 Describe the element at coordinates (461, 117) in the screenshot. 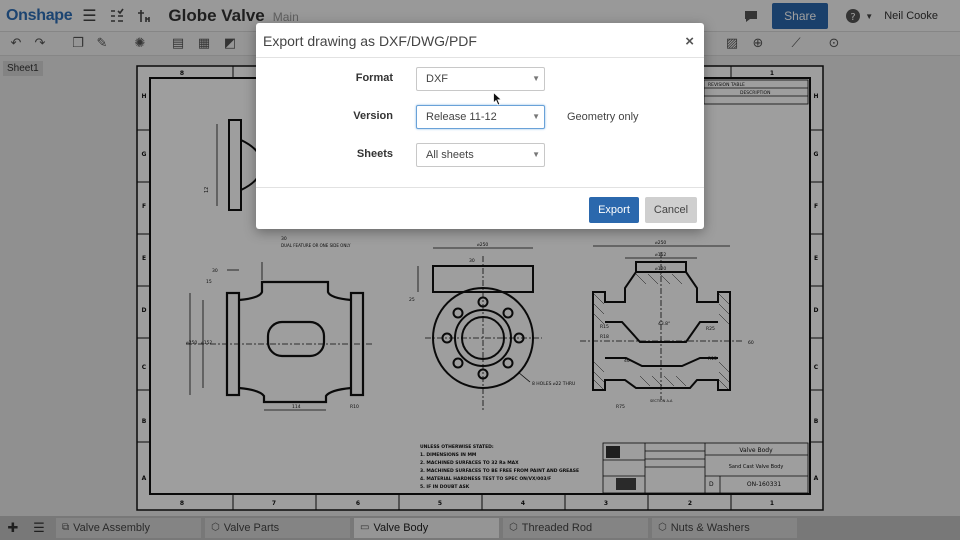

I see `version-value: Release 11-12` at that location.